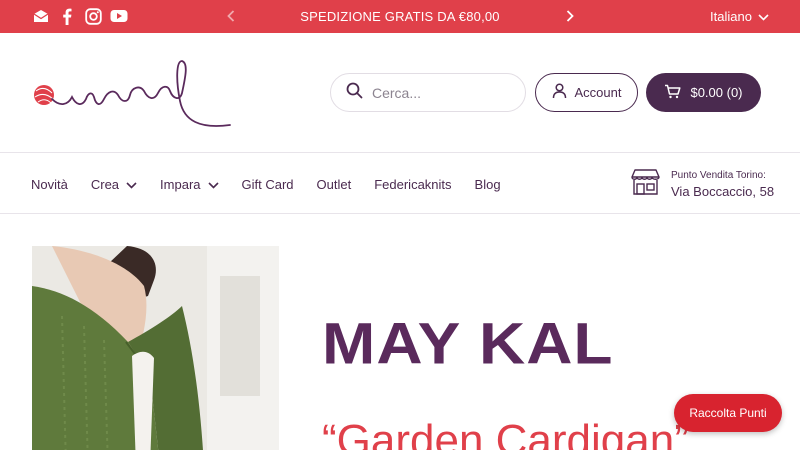 The height and width of the screenshot is (450, 800). I want to click on store-icon, so click(645, 184).